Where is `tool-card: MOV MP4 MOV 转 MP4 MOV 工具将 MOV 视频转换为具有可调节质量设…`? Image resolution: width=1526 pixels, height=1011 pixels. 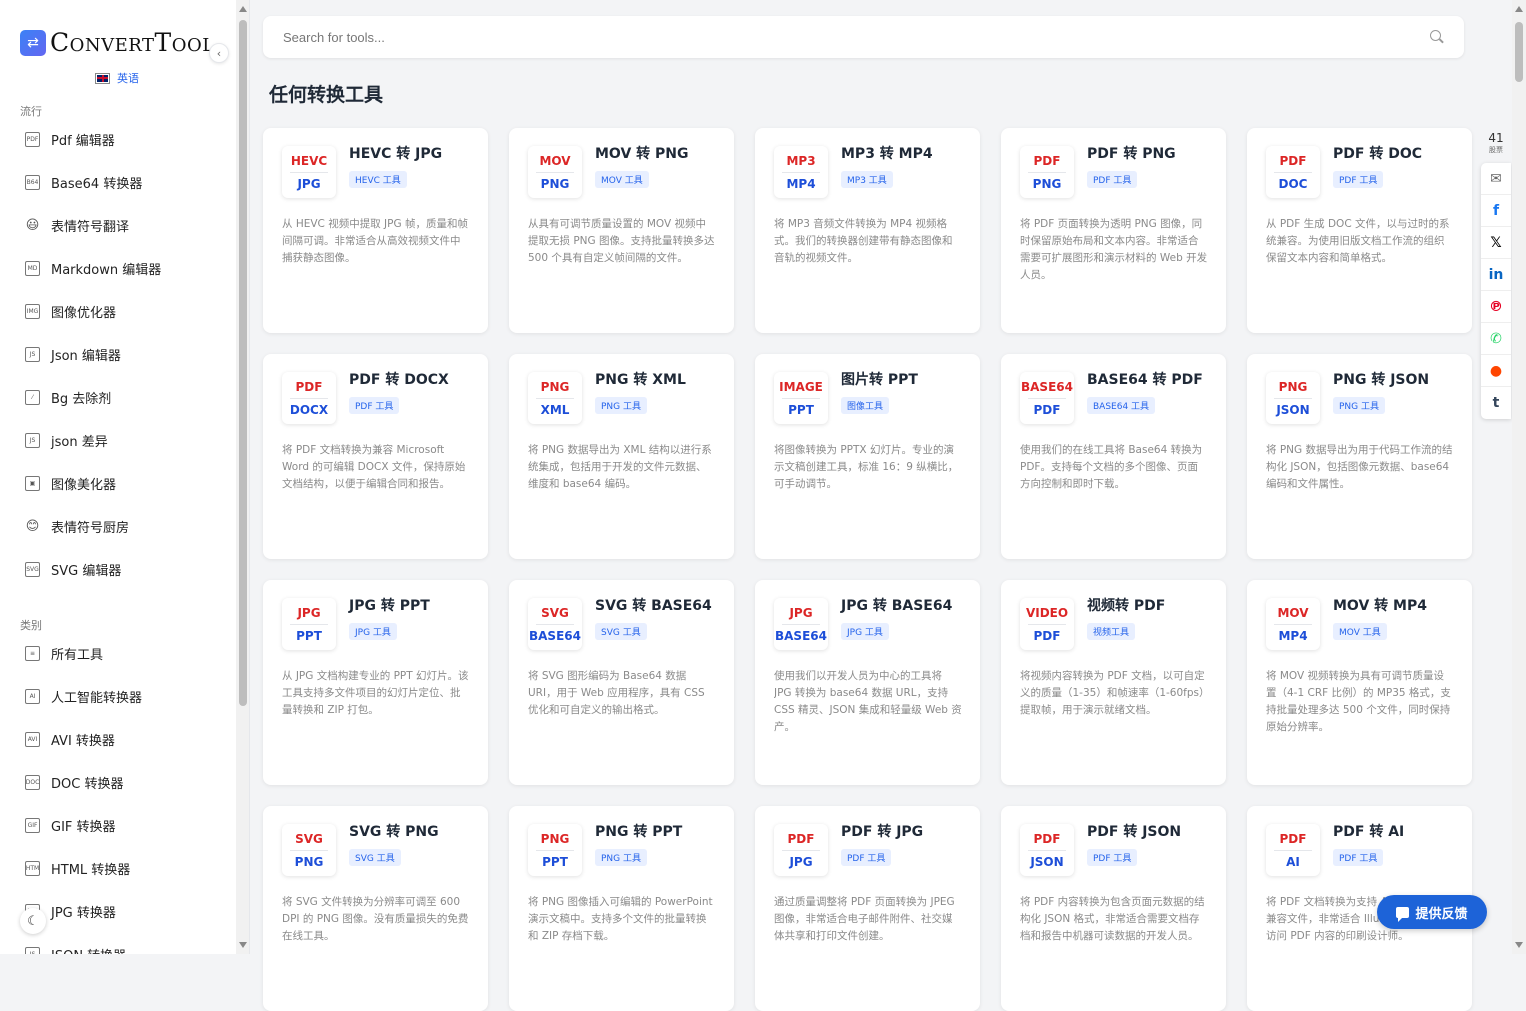
tool-card: MOV MP4 MOV 转 MP4 MOV 工具将 MOV 视频转换为具有可调节质量设… is located at coordinates (1359, 682).